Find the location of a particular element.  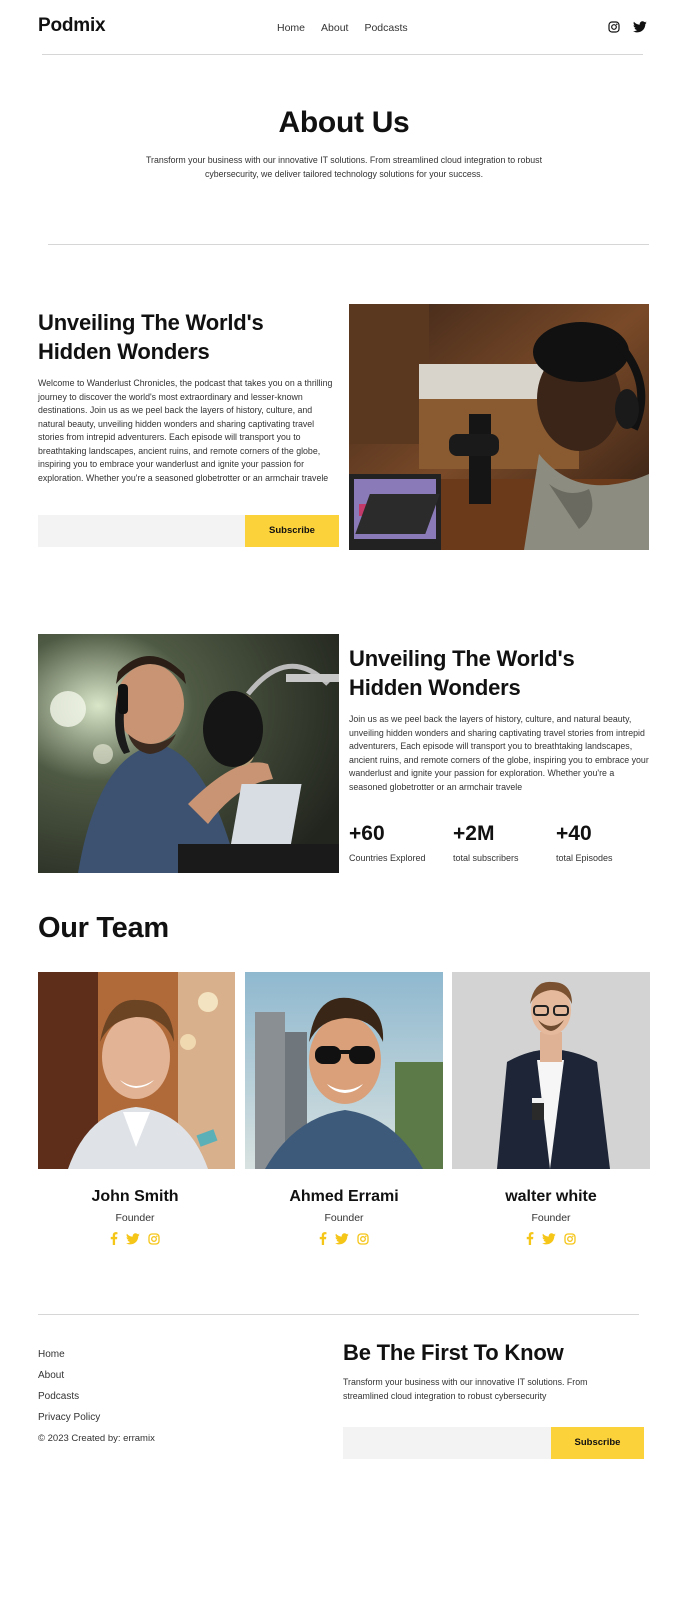

nav-link-home: Home is located at coordinates (291, 28).